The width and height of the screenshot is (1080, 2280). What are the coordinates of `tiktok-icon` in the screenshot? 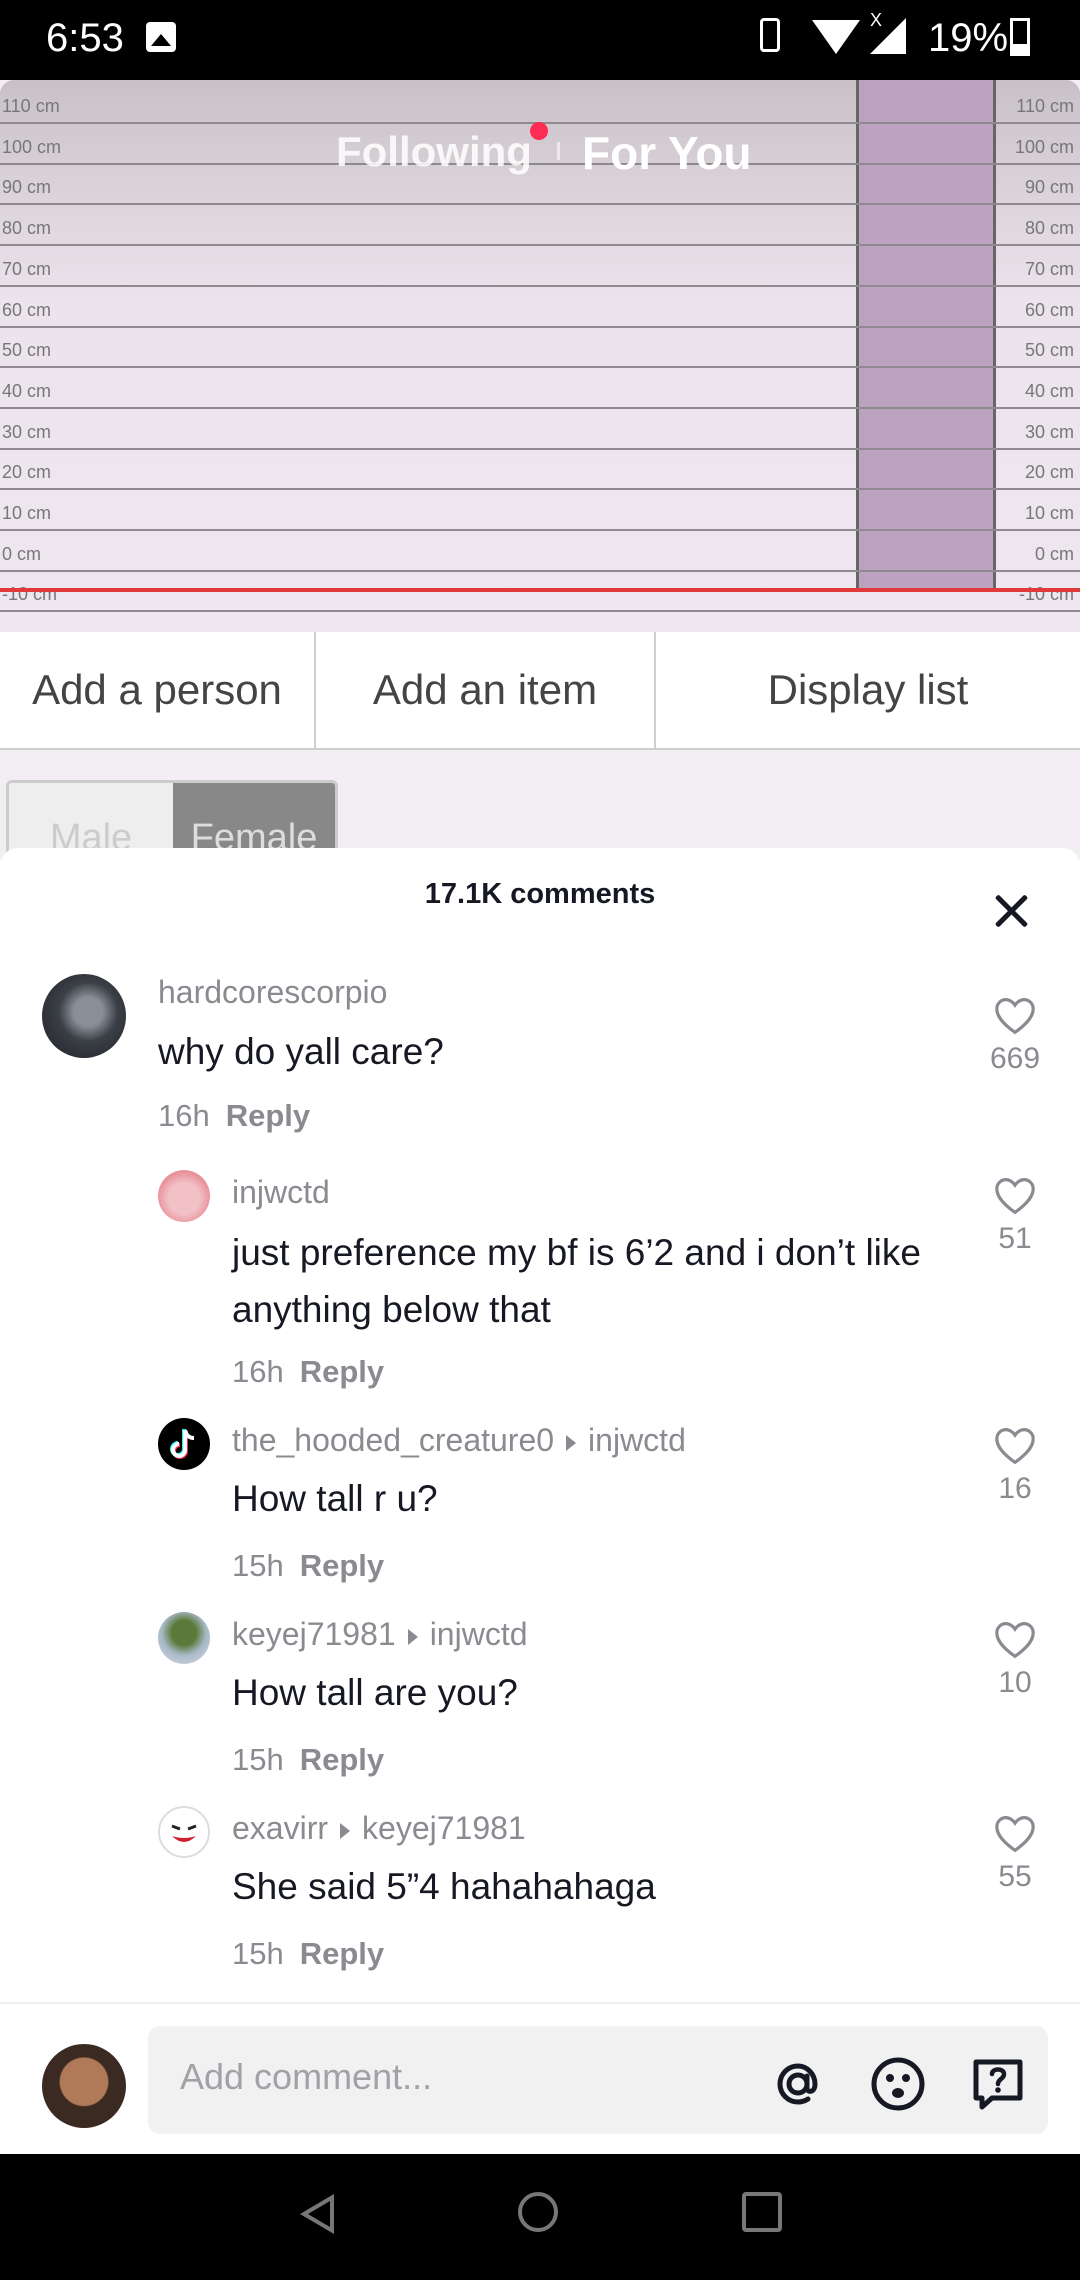 It's located at (182, 1444).